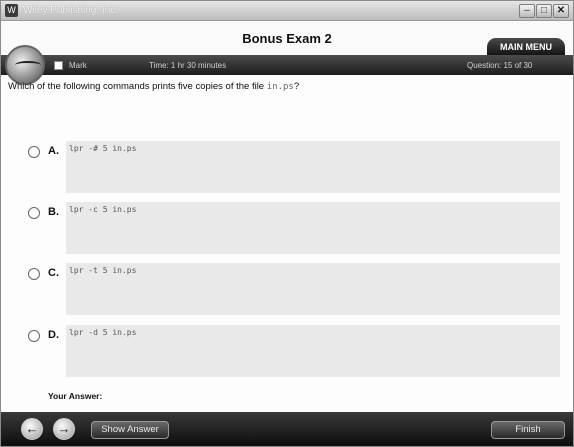  What do you see at coordinates (34, 152) in the screenshot?
I see `radio-button-a` at bounding box center [34, 152].